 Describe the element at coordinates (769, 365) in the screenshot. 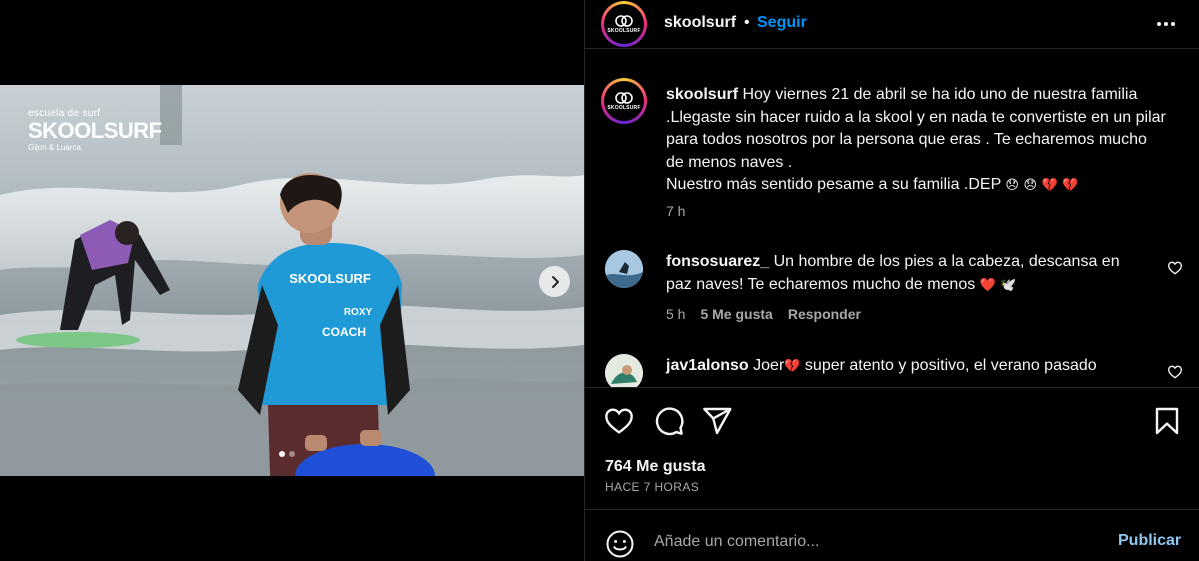

I see `comment-body: Joer` at that location.